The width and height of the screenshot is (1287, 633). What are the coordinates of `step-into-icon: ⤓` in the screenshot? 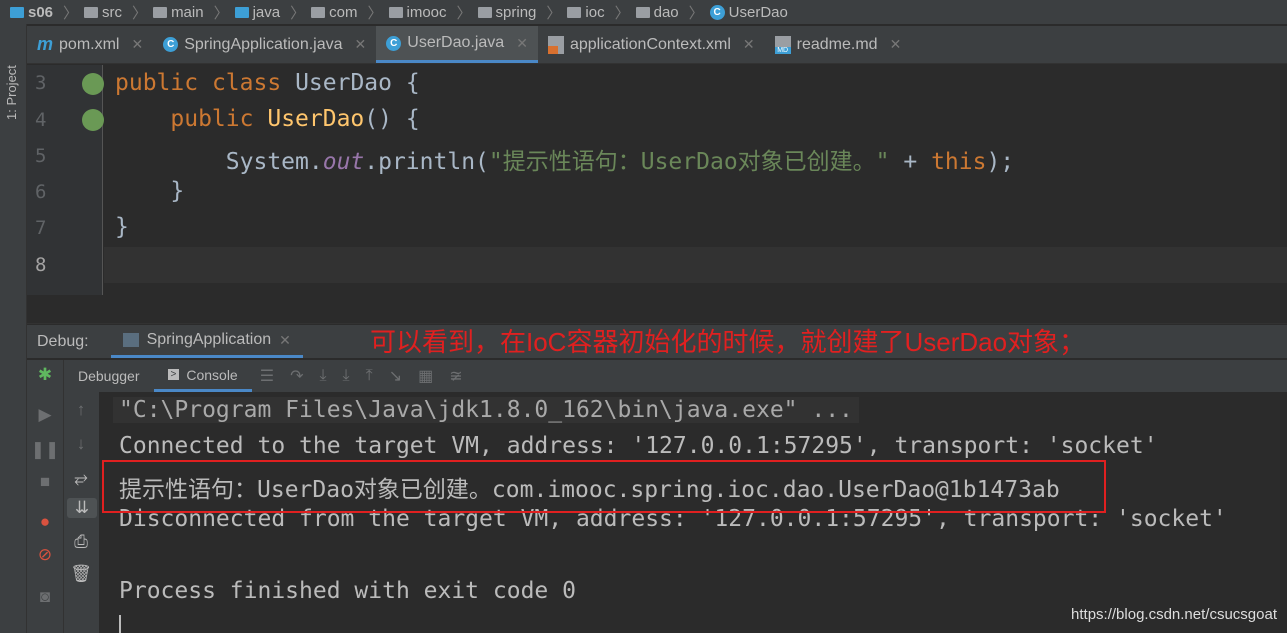 It's located at (322, 376).